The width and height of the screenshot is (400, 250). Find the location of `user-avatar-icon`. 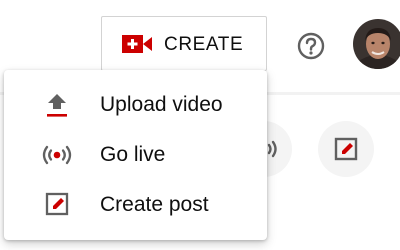

user-avatar-icon is located at coordinates (376, 44).